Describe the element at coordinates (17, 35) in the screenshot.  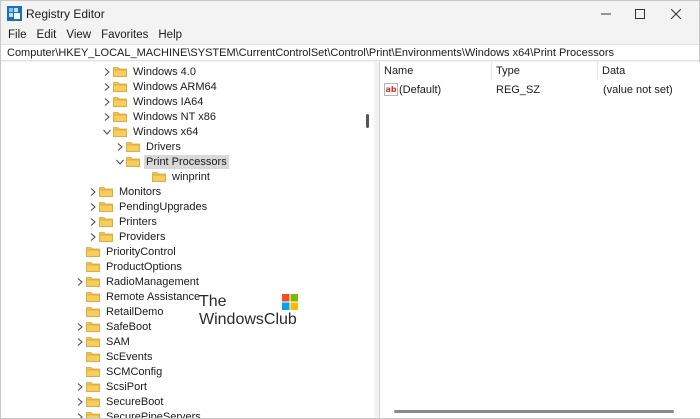
I see `menu-file: File` at that location.